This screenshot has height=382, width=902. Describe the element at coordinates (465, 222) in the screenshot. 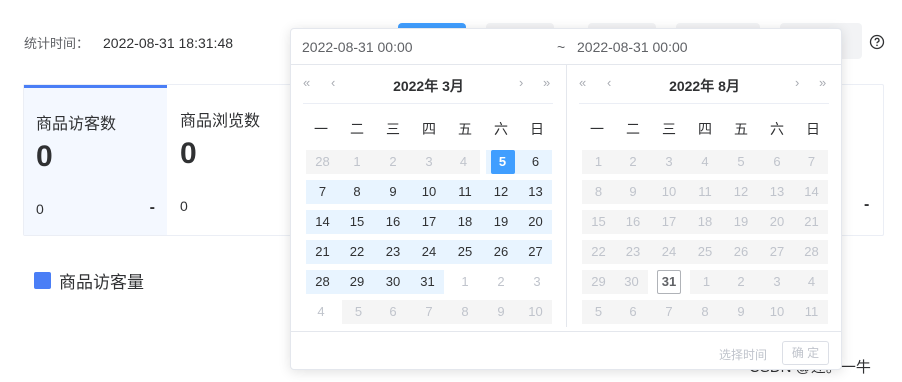

I see `calendar-day: 18` at that location.